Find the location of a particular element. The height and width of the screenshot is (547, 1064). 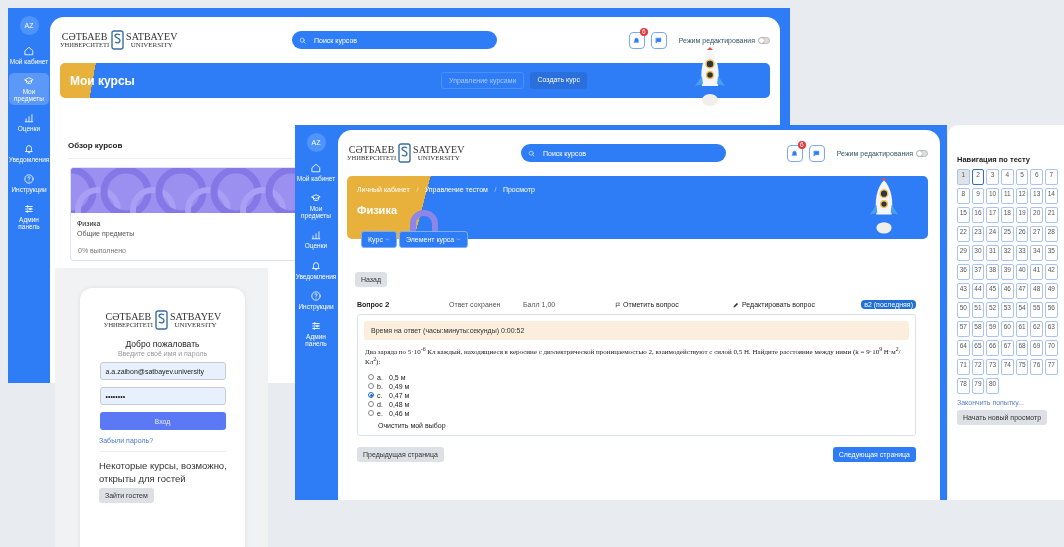

section-title: Обзор курсов is located at coordinates (95, 145).